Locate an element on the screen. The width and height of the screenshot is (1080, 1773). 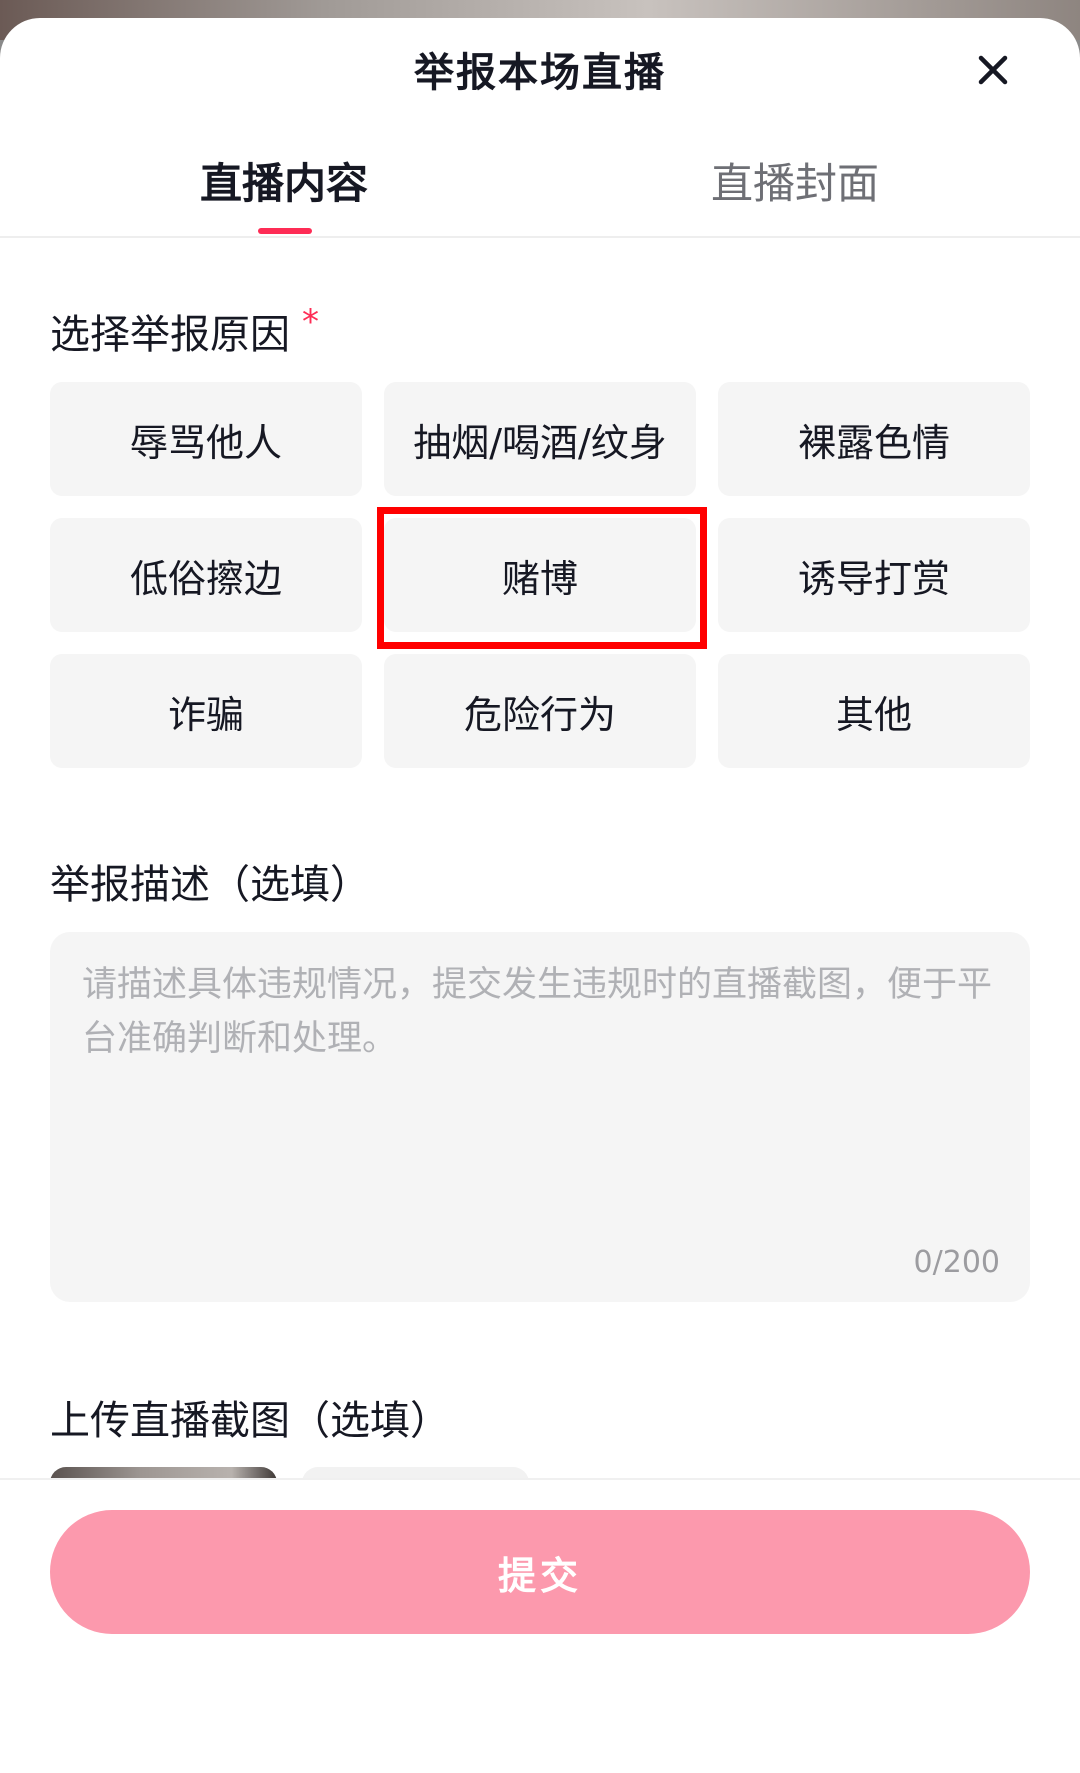
reason-chip: 抽烟/喝酒/纹身 is located at coordinates (540, 439).